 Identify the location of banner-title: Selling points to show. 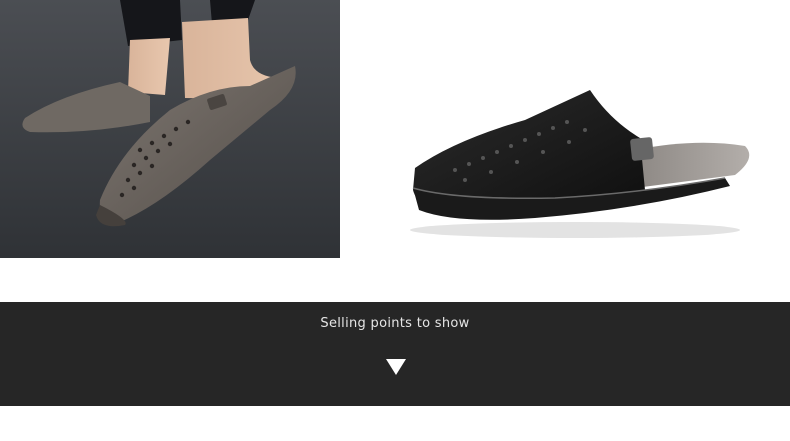
(395, 323).